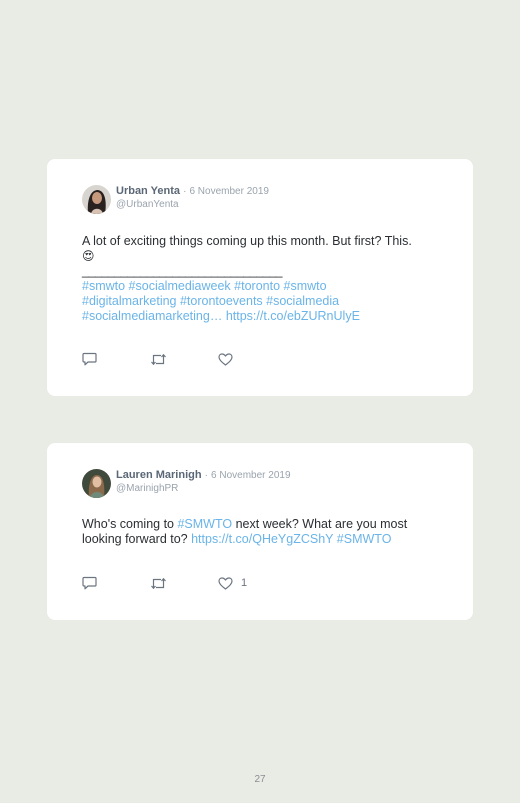 This screenshot has width=520, height=803. I want to click on tweet-link: https://t.co/ebZURnUlyE, so click(293, 316).